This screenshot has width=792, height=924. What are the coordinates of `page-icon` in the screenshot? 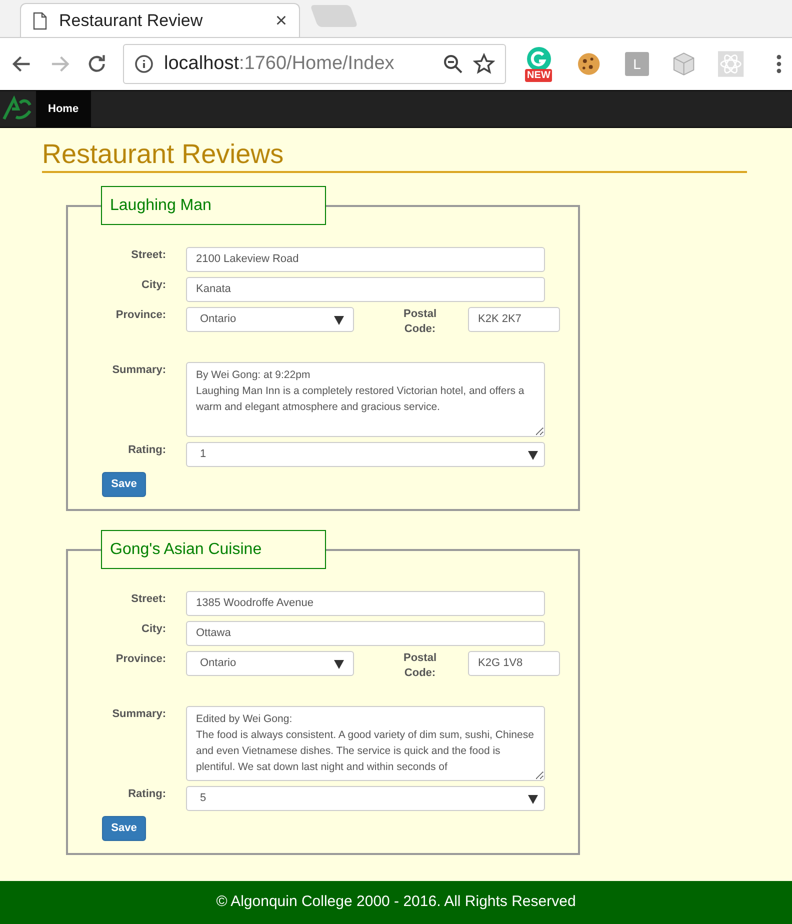 It's located at (40, 21).